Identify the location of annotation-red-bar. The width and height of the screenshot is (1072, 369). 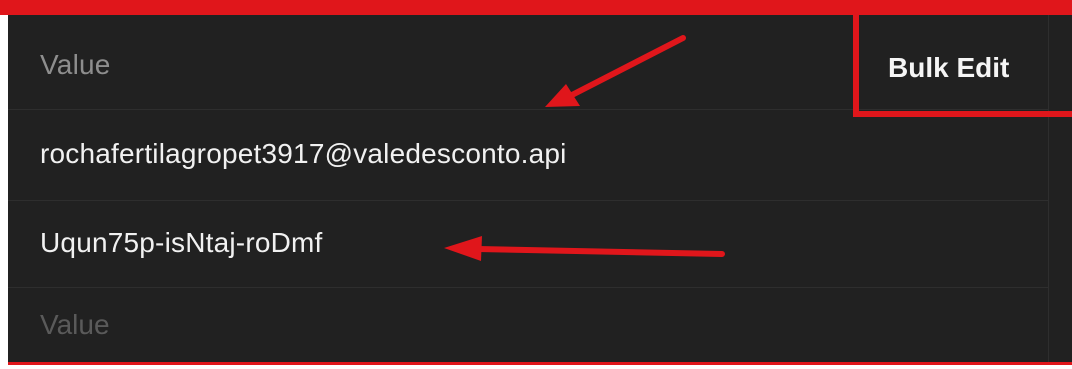
(536, 7).